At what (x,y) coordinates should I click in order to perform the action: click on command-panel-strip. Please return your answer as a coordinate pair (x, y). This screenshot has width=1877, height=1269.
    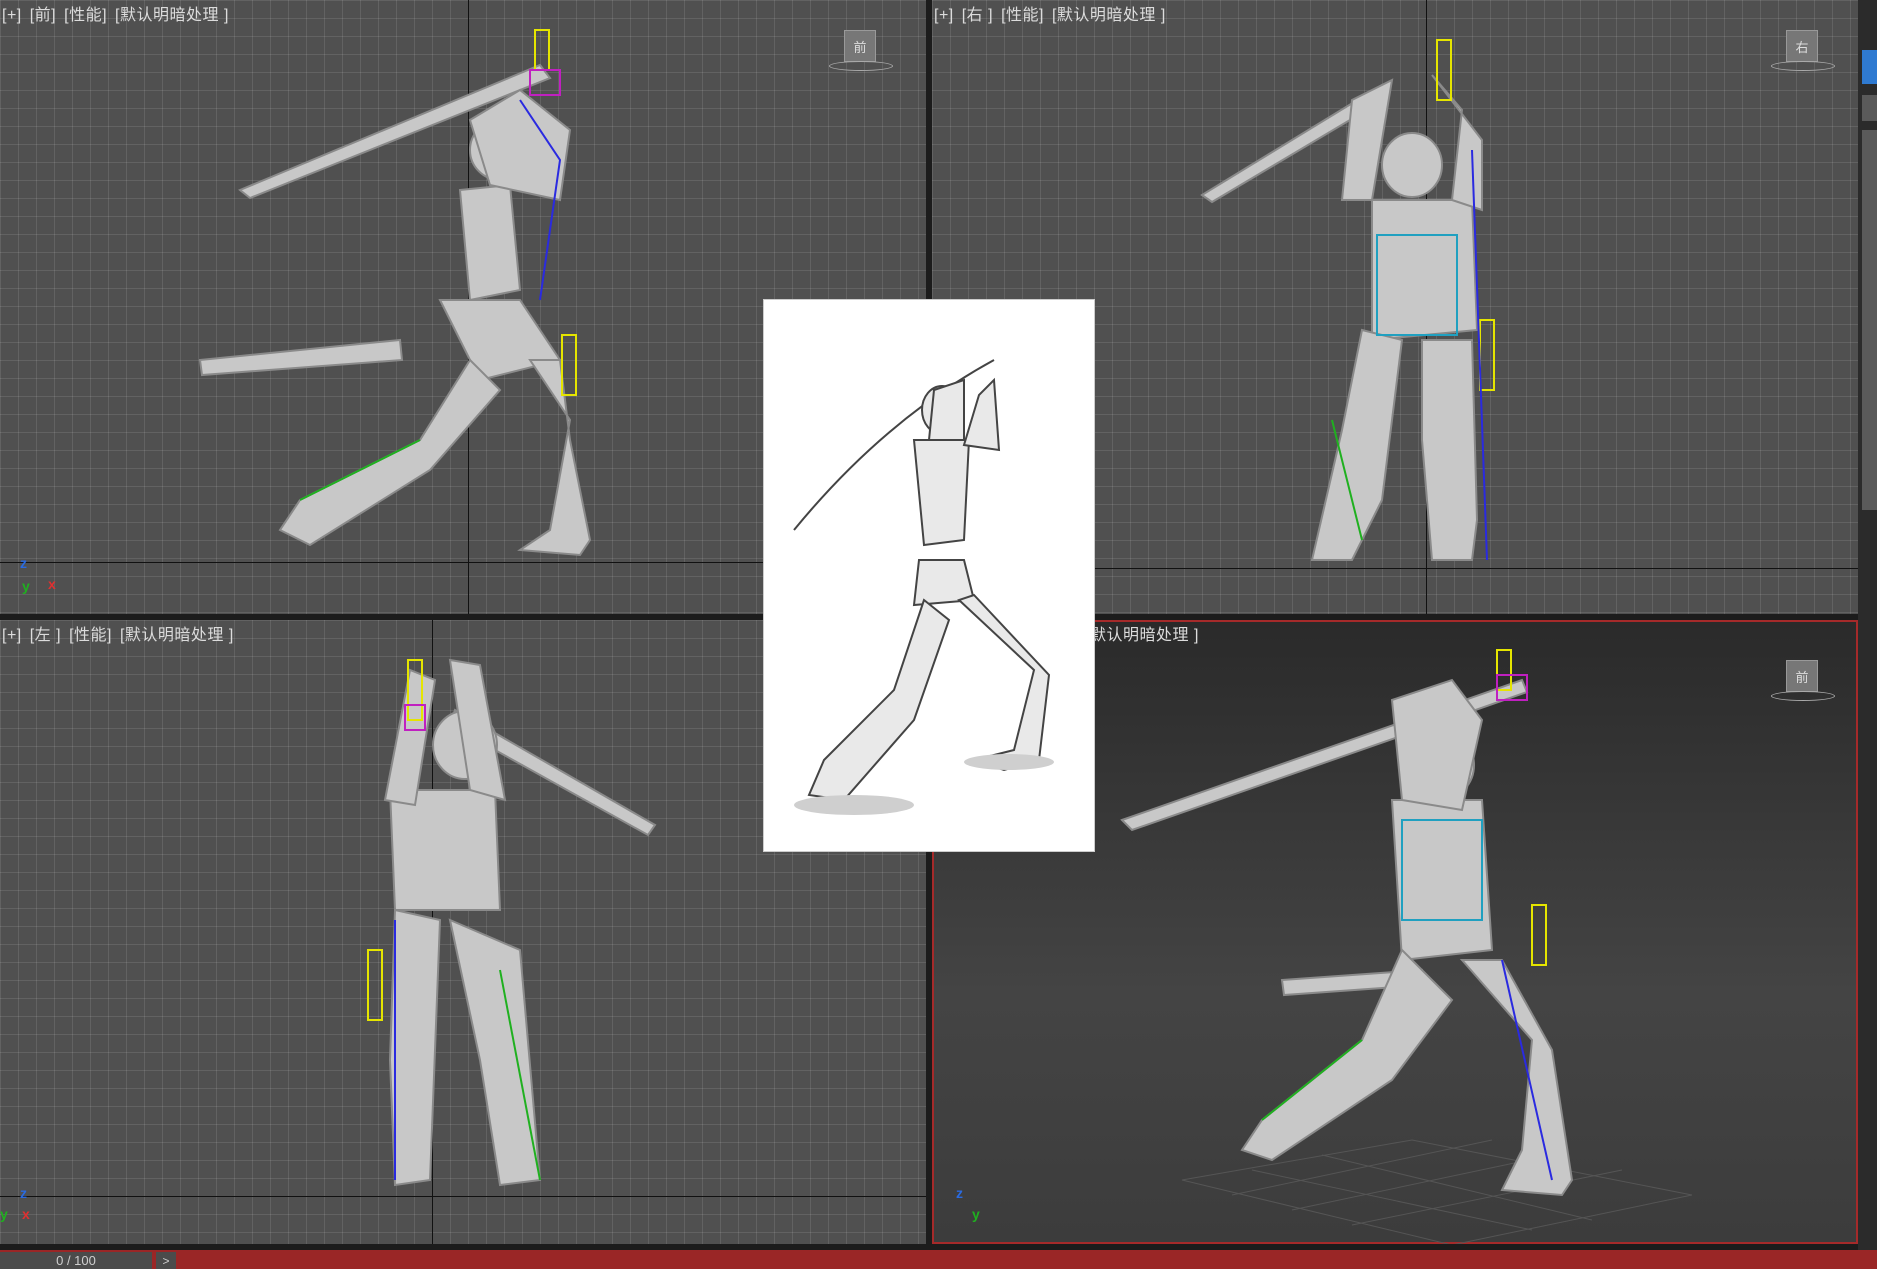
    Looking at the image, I should click on (1867, 625).